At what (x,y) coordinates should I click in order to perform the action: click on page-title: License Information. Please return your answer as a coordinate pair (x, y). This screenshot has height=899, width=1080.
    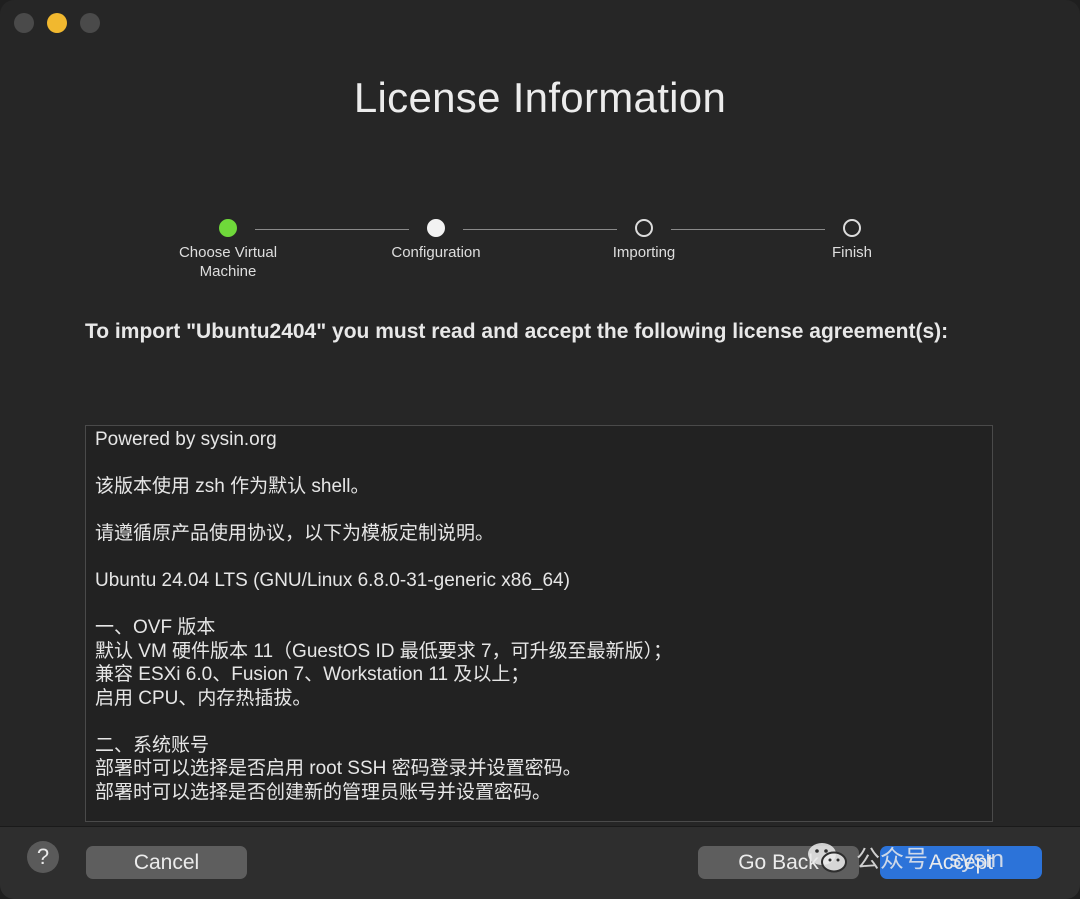
    Looking at the image, I should click on (540, 97).